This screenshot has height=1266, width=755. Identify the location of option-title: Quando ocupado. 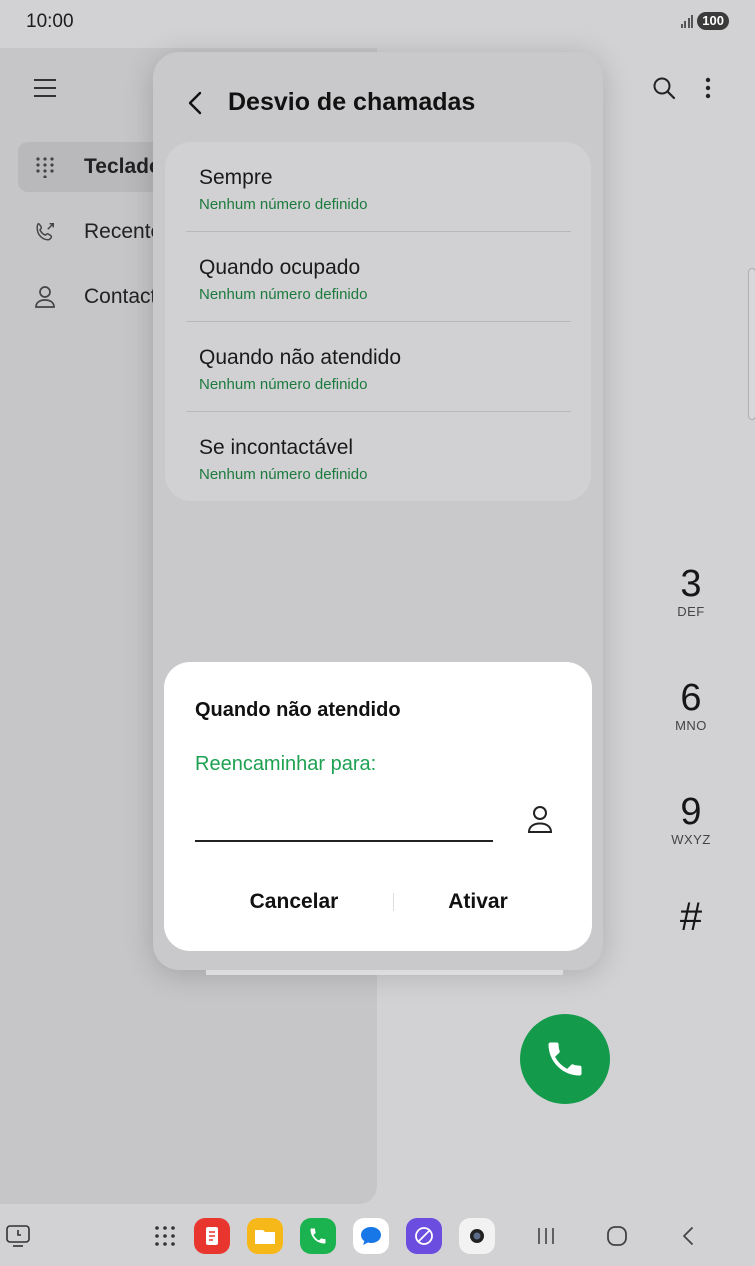
(280, 267).